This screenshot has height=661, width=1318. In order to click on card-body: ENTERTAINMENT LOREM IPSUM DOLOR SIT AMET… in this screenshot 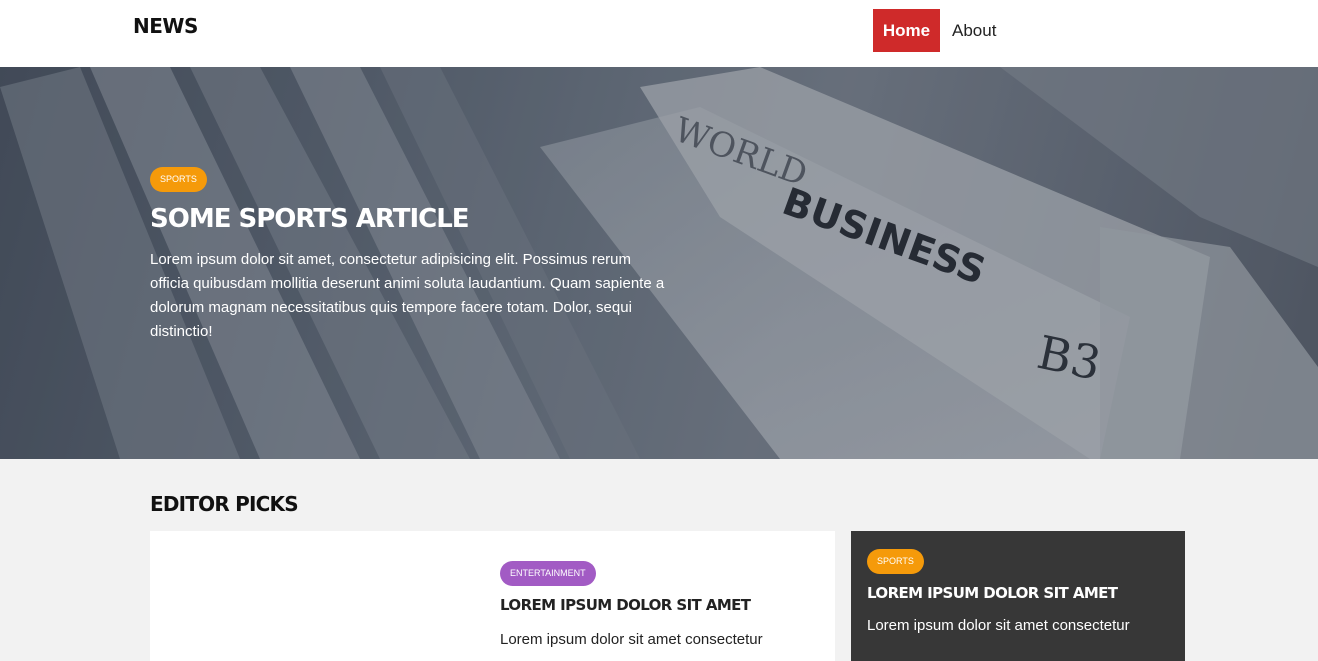, I will do `click(660, 605)`.